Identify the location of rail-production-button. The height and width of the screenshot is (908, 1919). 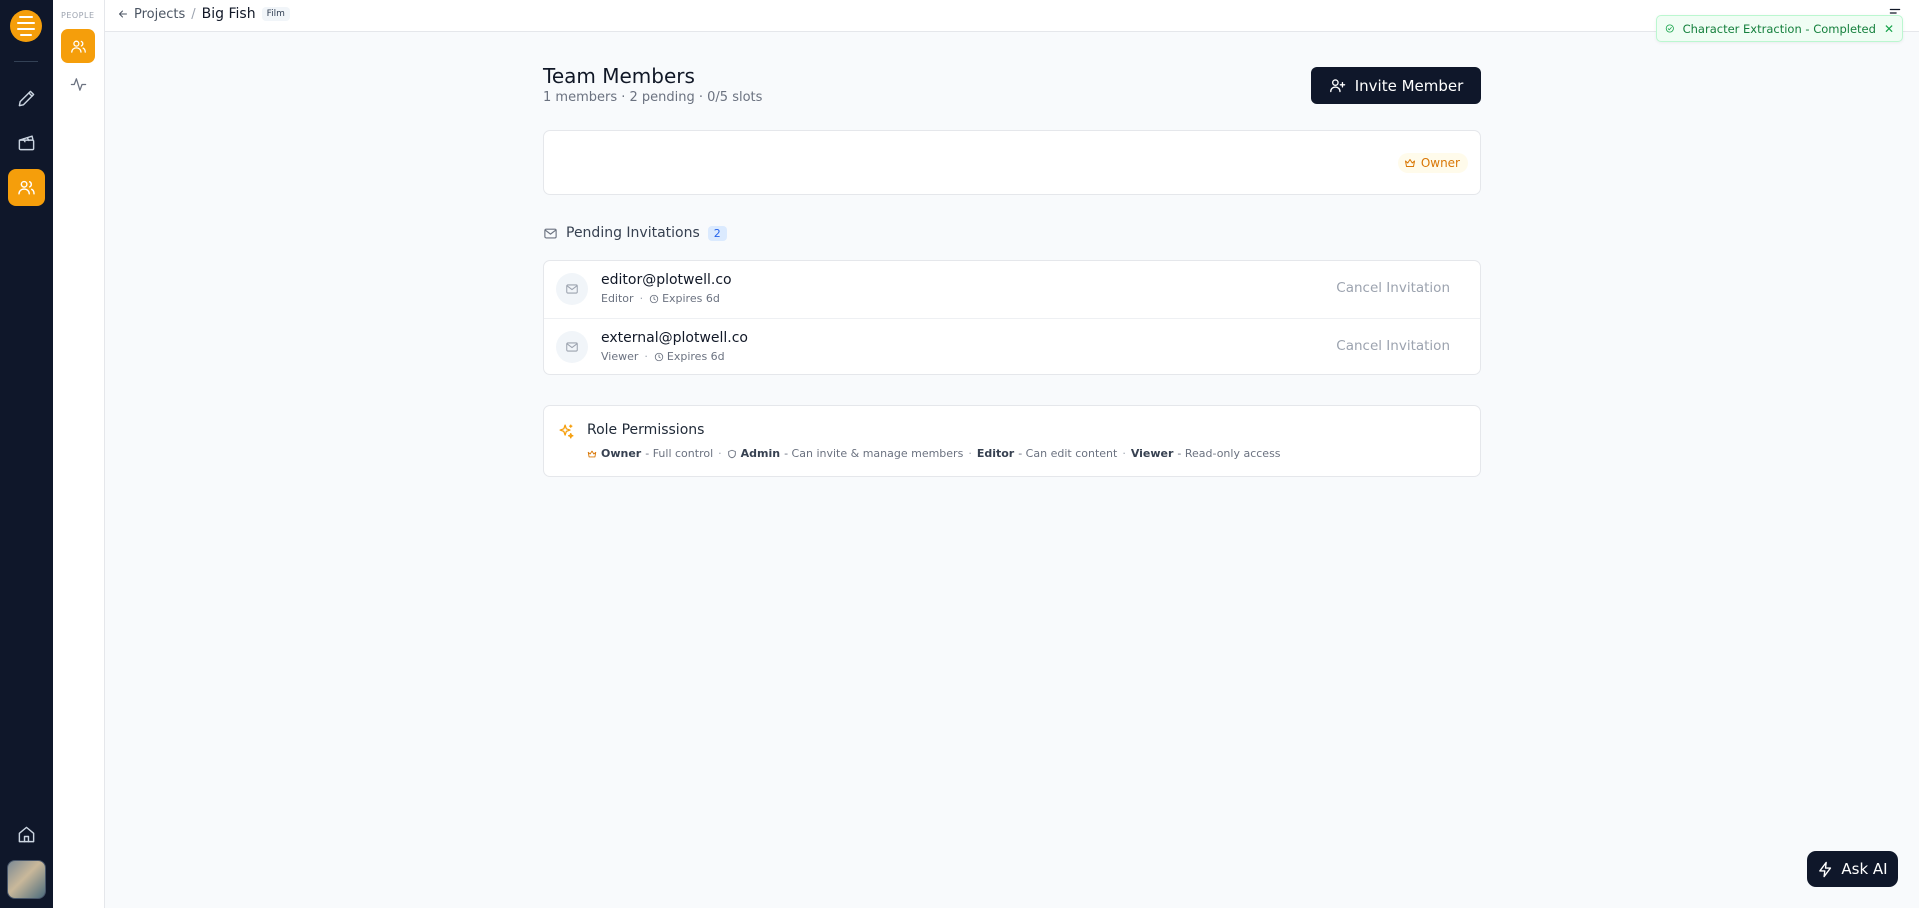
(26, 142).